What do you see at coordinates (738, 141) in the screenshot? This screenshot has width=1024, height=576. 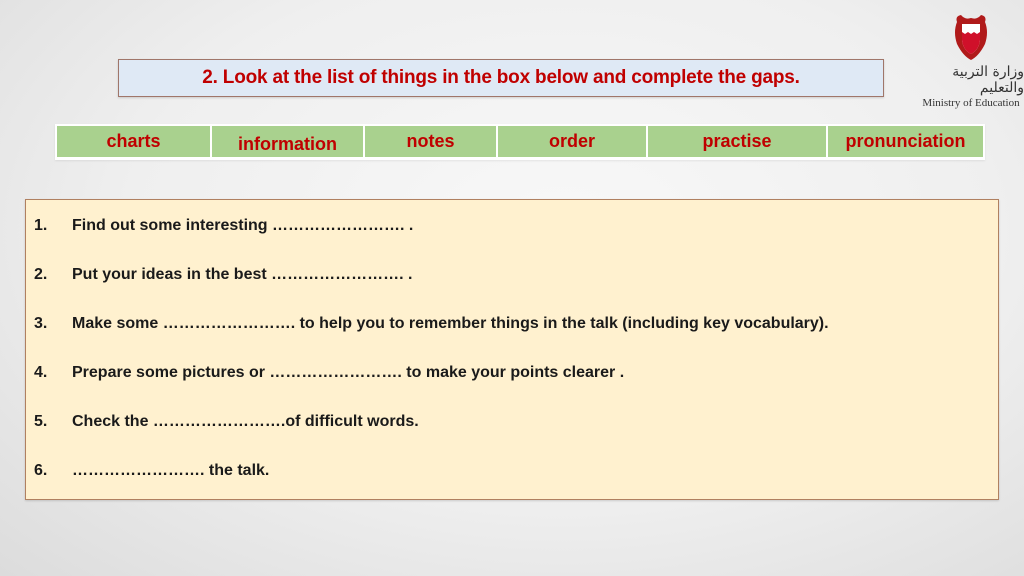 I see `word-bank-item: practise` at bounding box center [738, 141].